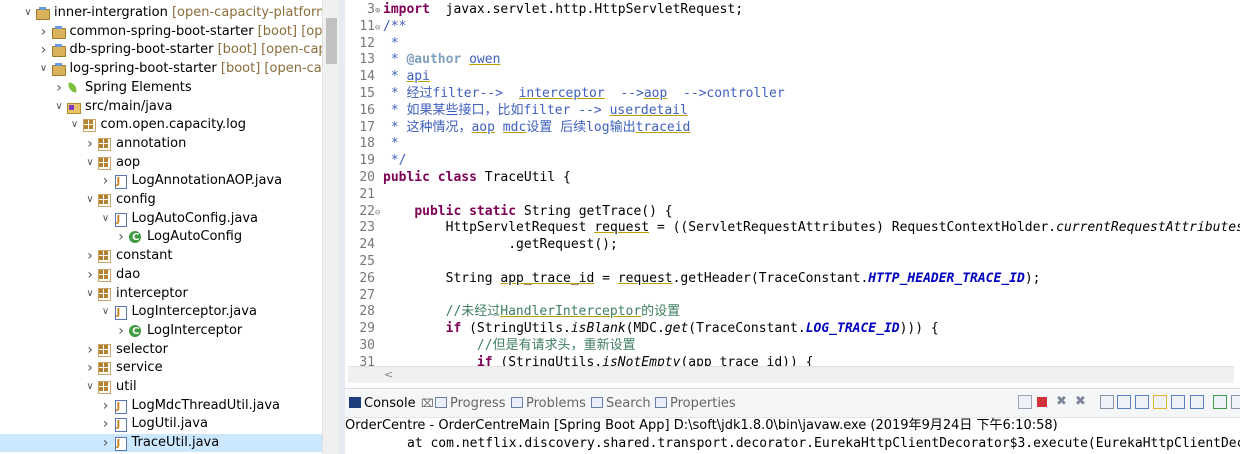 The width and height of the screenshot is (1240, 454). What do you see at coordinates (371, 43) in the screenshot?
I see `code-line: 12 *` at bounding box center [371, 43].